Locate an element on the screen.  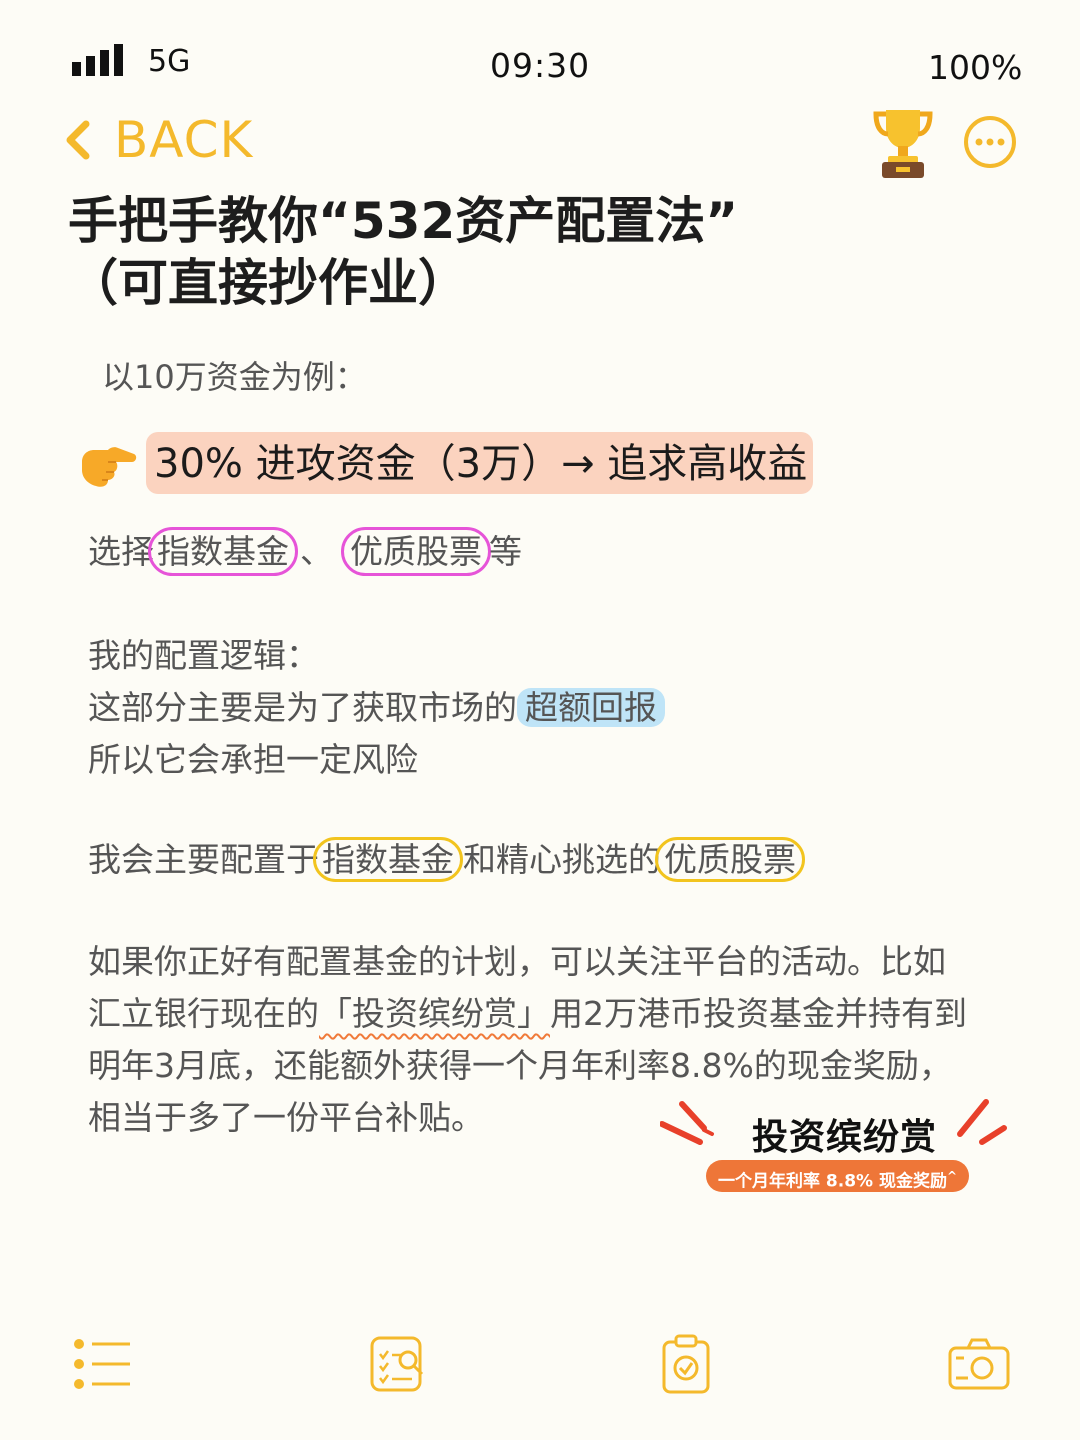
page-title: 手把手教你“532资产配置法” （可直接抄作业） is located at coordinates (538, 252).